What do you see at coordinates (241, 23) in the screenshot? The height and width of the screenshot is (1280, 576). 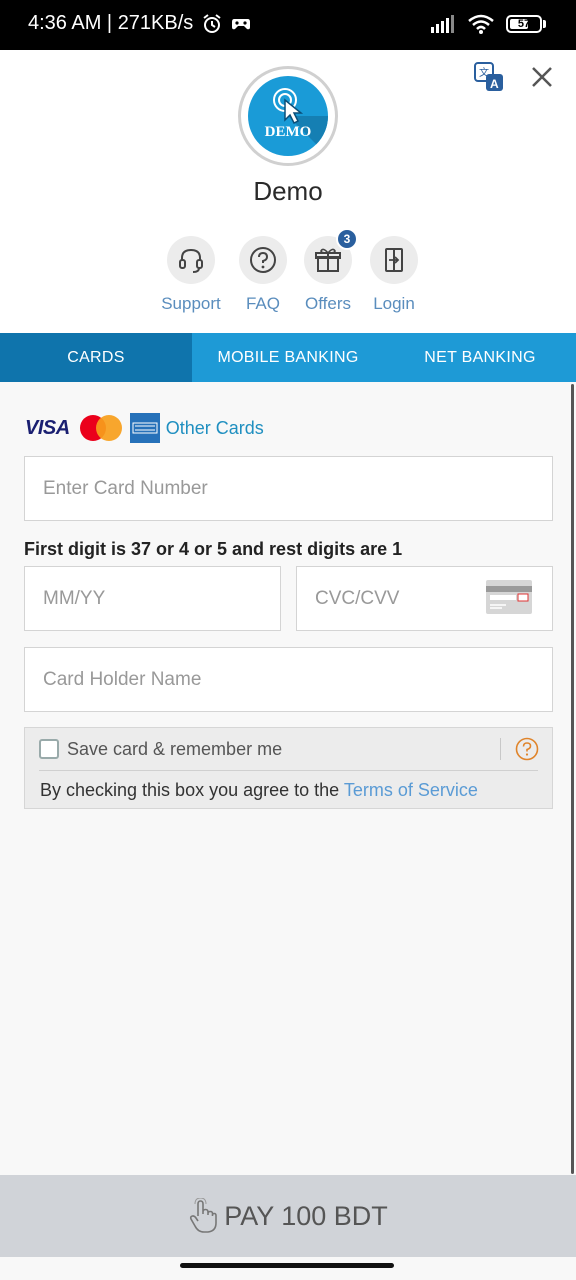 I see `game-icon` at bounding box center [241, 23].